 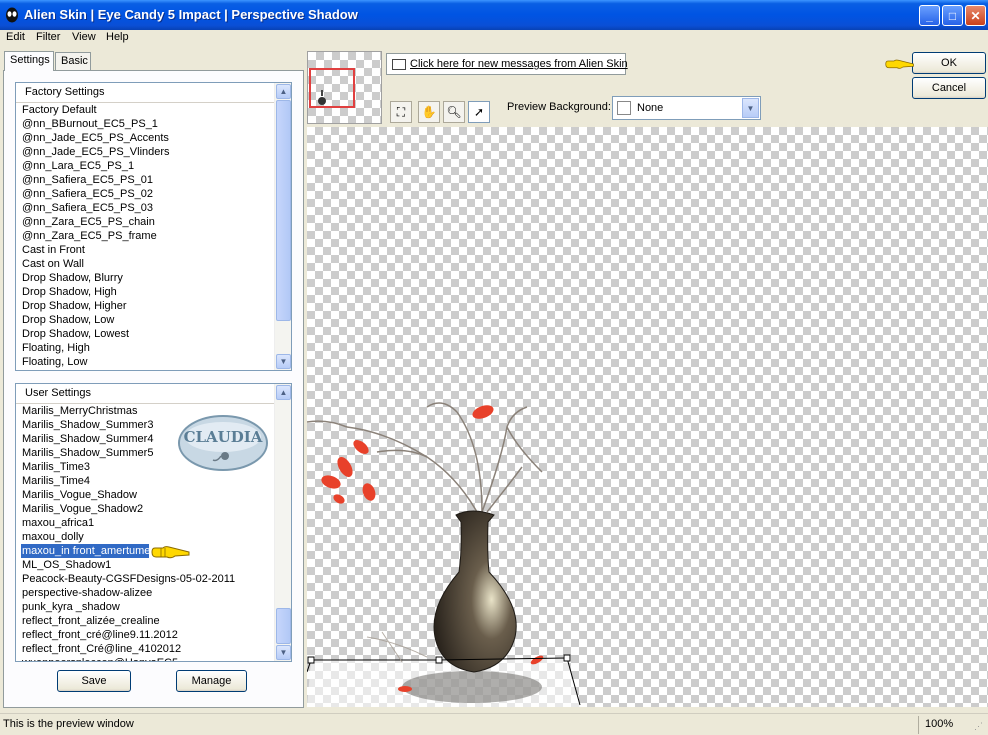 What do you see at coordinates (153, 394) in the screenshot?
I see `user-settings-header: User Settings` at bounding box center [153, 394].